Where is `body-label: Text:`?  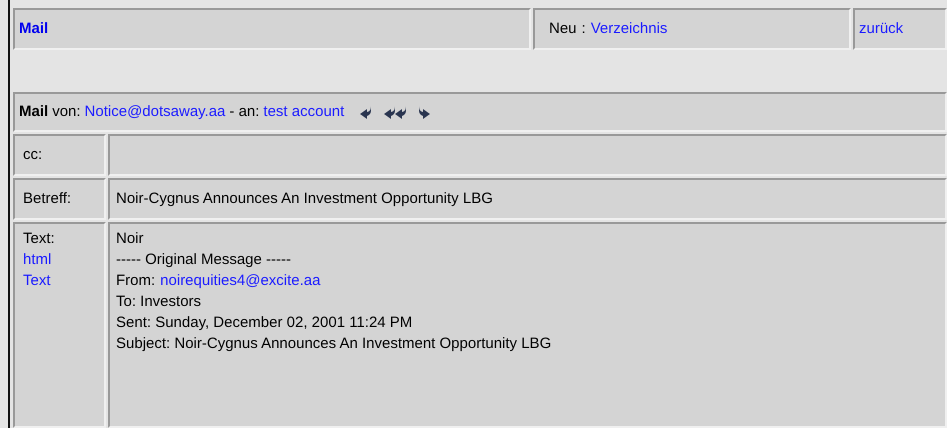
body-label: Text: is located at coordinates (39, 239).